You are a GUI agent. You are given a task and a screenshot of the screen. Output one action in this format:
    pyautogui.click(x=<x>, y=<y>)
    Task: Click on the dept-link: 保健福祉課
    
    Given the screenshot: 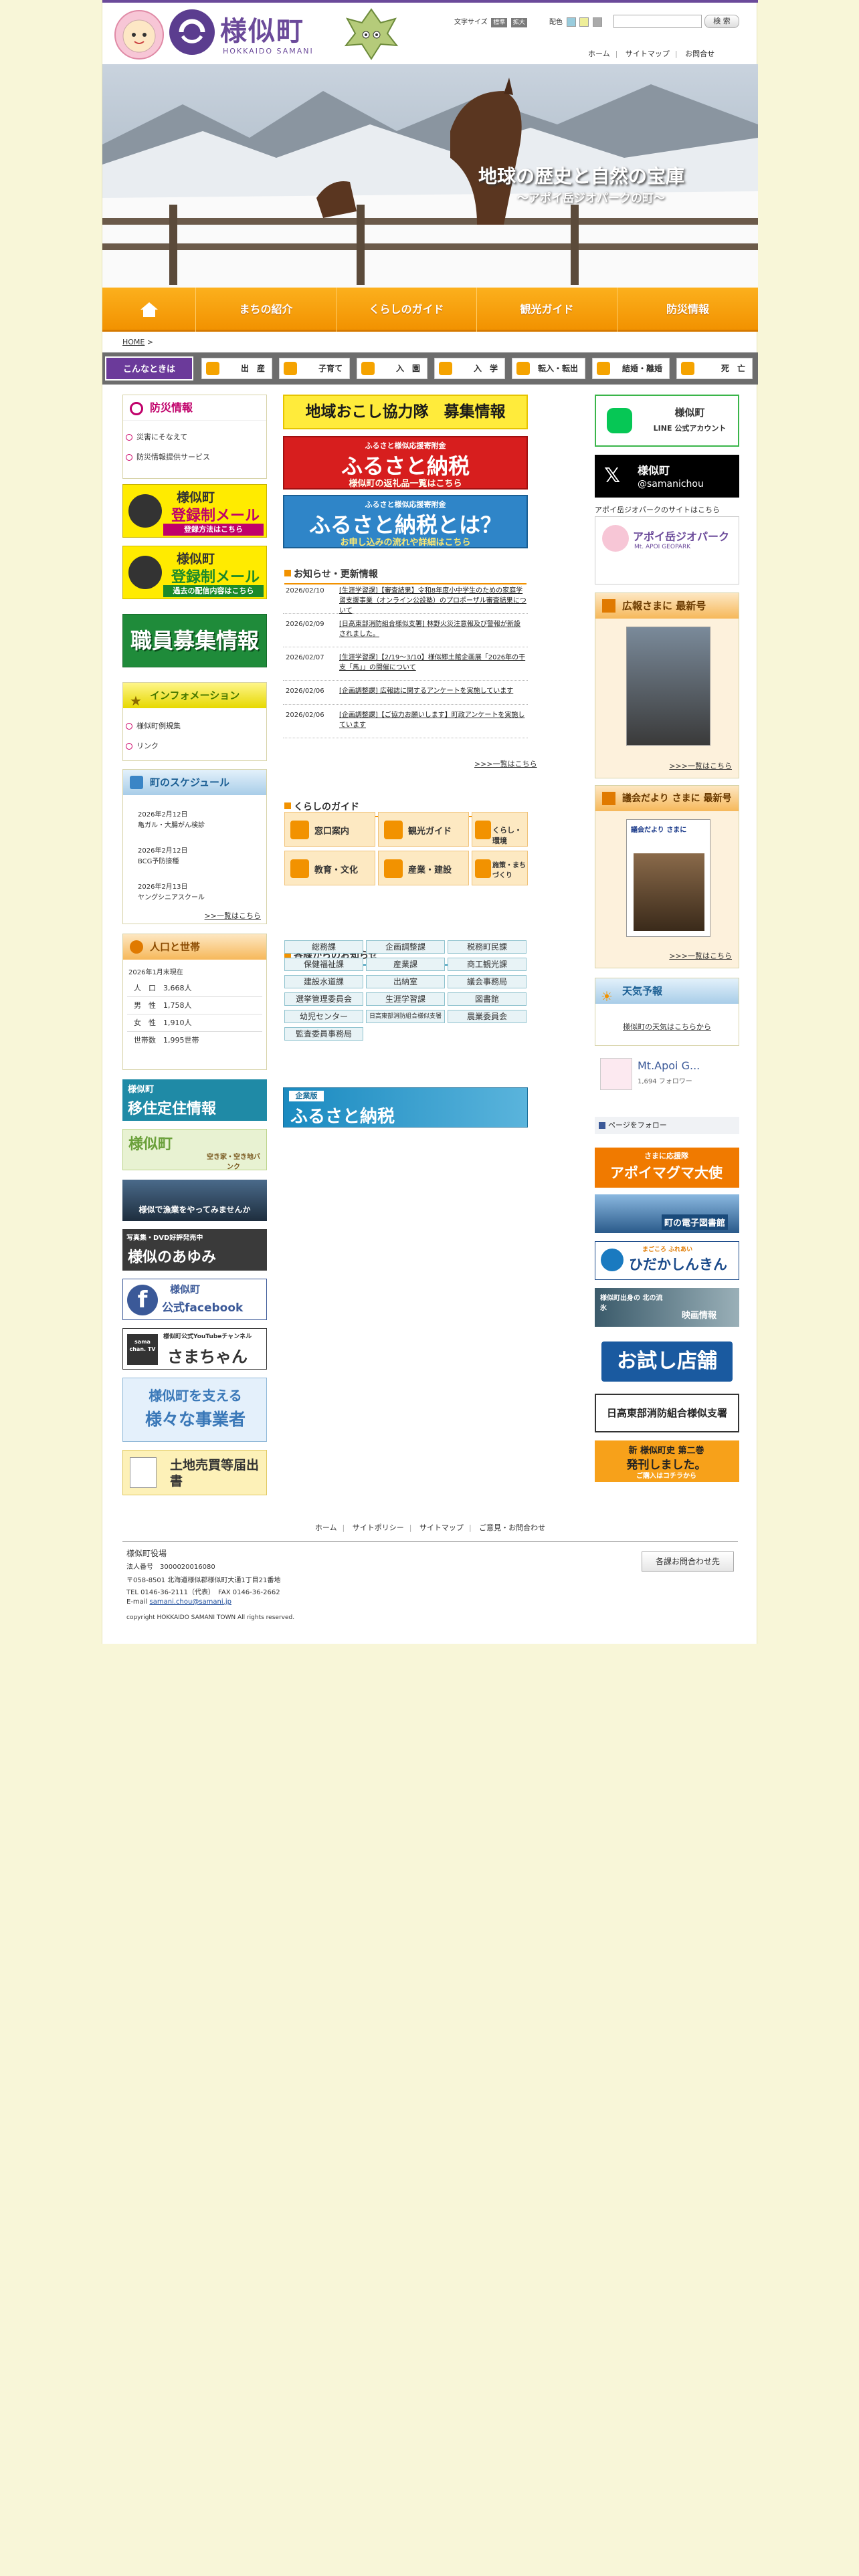 What is the action you would take?
    pyautogui.click(x=323, y=965)
    